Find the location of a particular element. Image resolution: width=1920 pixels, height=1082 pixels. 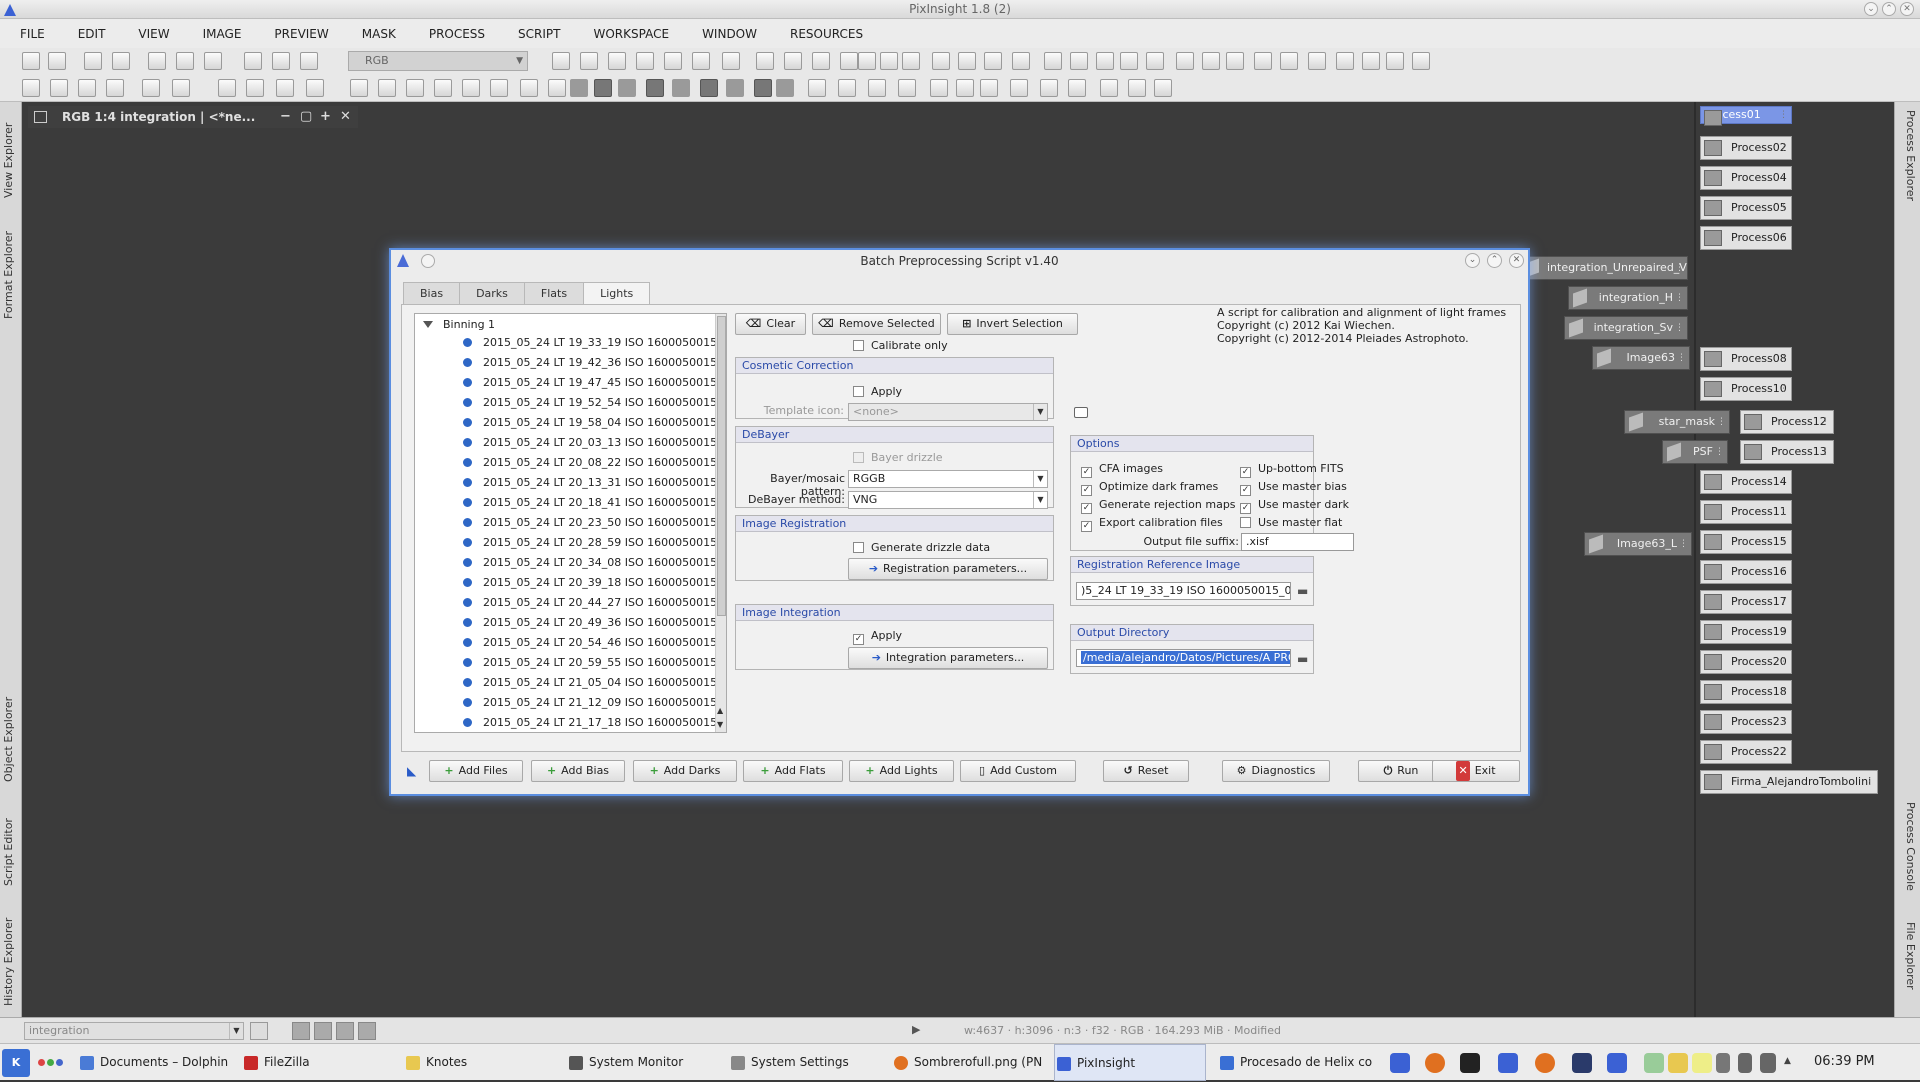

task-procesado-helix: Procesado de Helix co is located at coordinates (1295, 1062).